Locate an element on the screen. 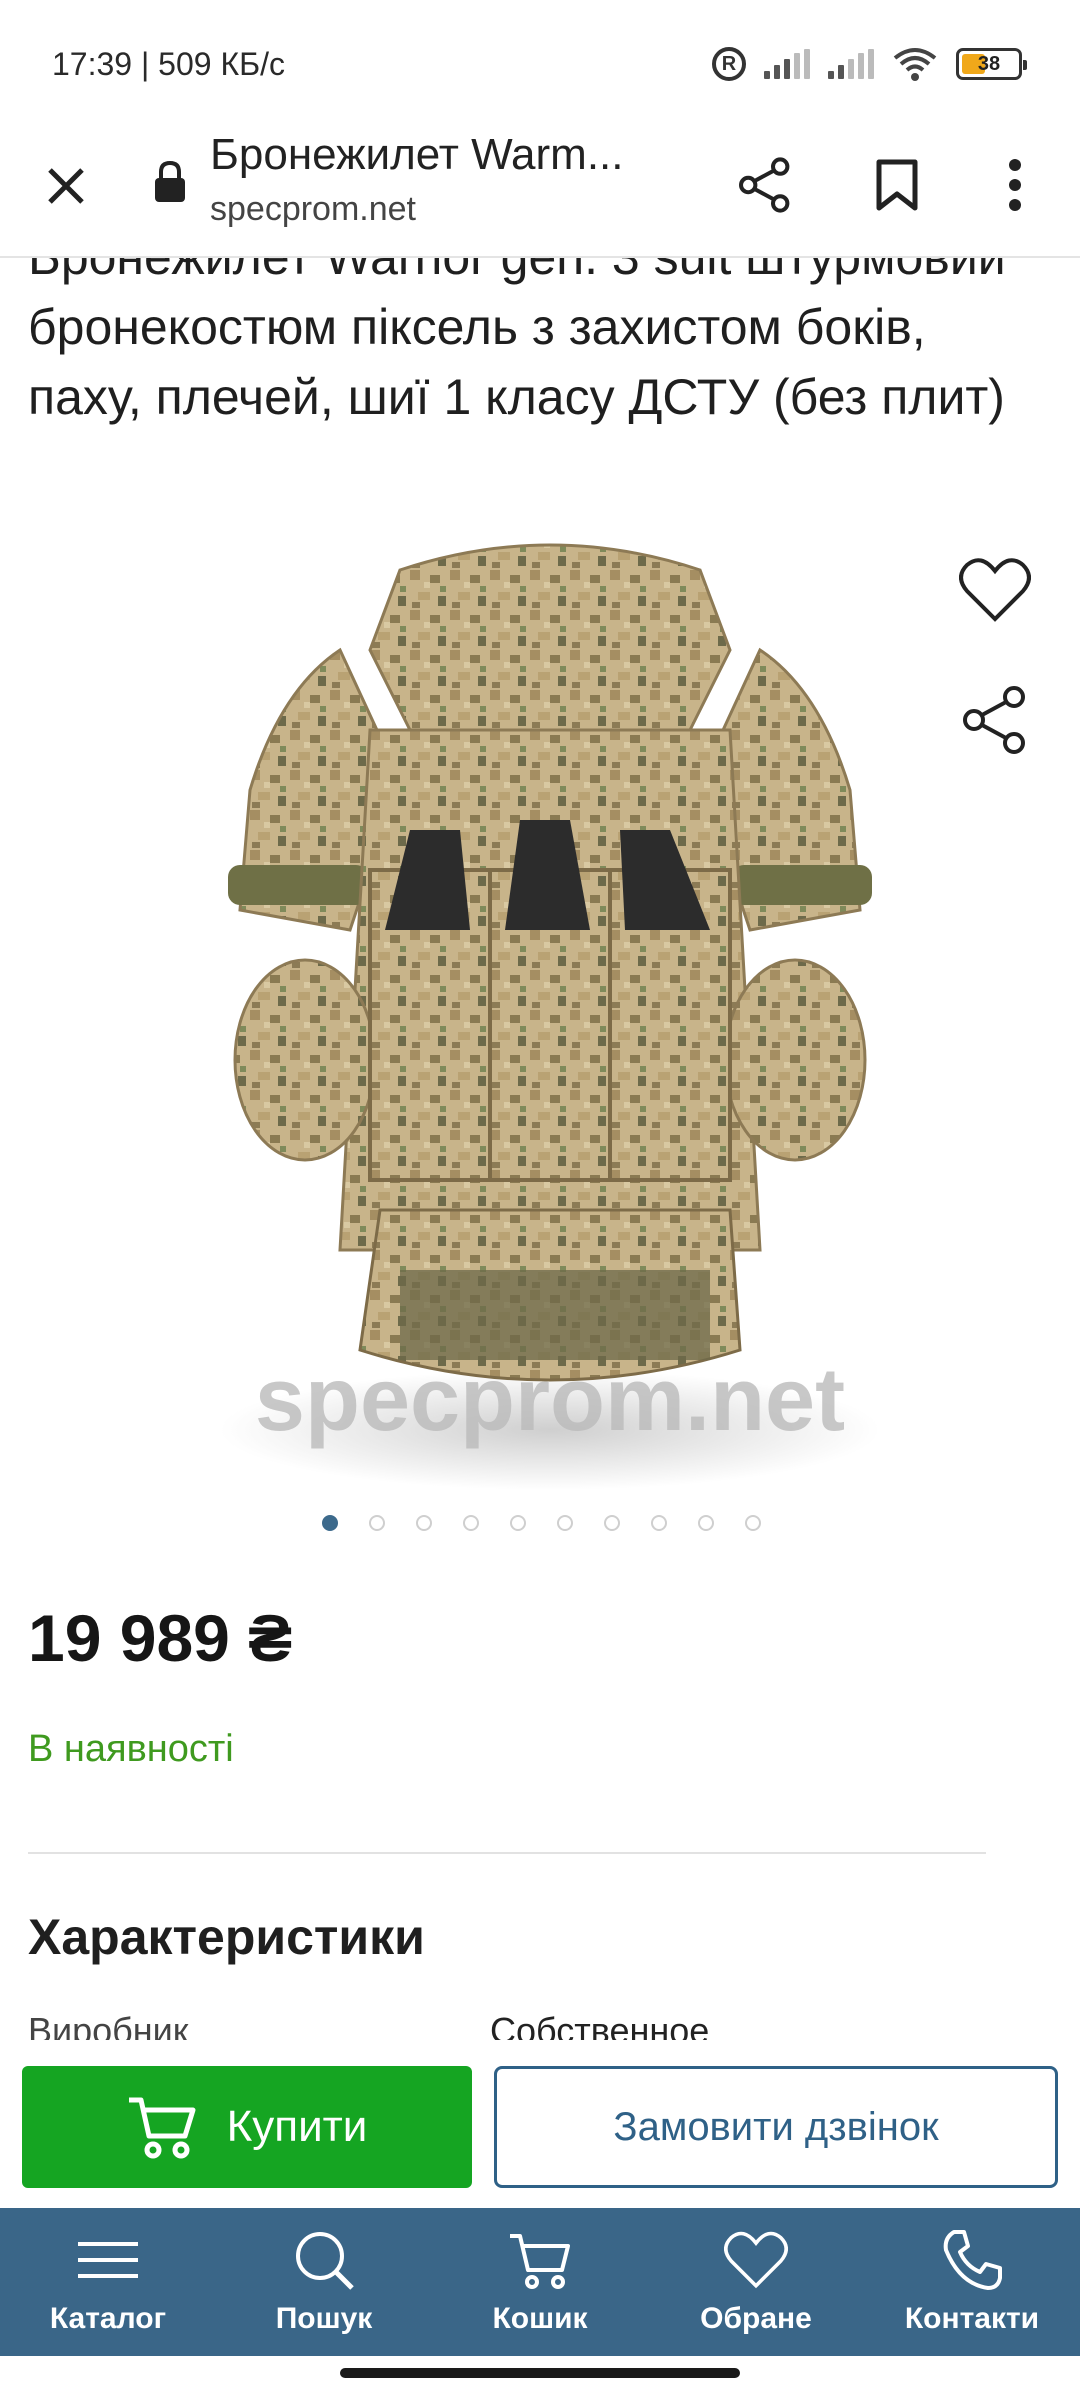 The width and height of the screenshot is (1080, 2400). lock-icon is located at coordinates (170, 181).